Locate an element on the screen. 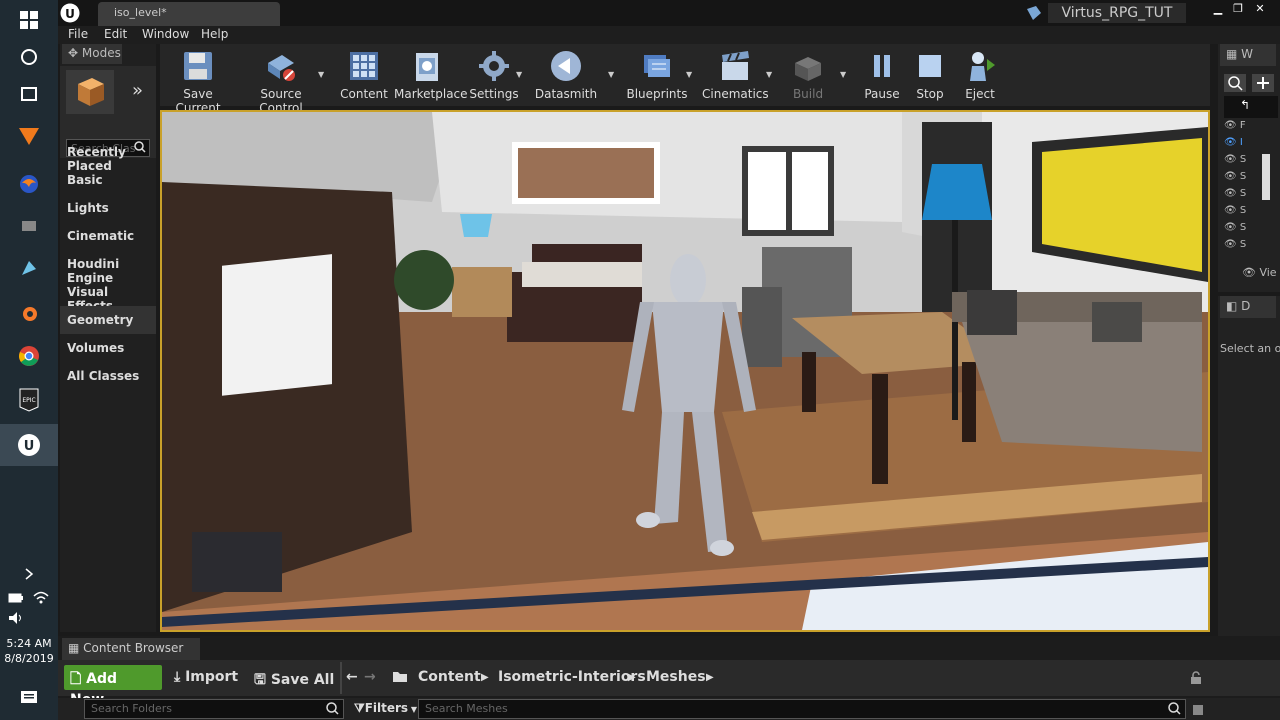  stop-button: Stop is located at coordinates (930, 75).